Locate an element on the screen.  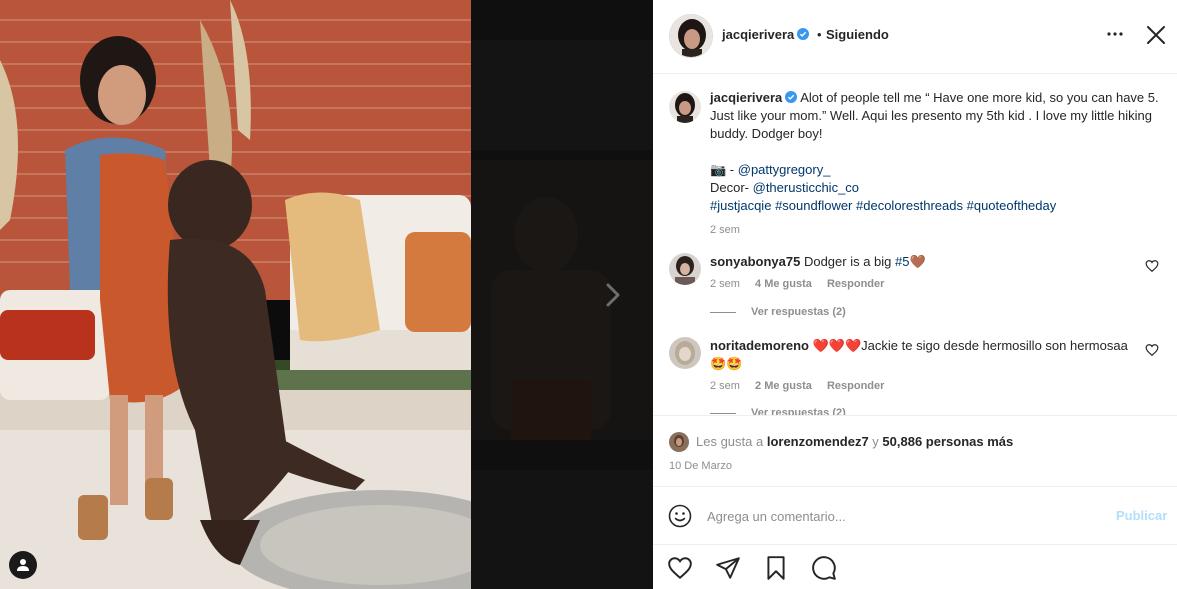
share-icon is located at coordinates (728, 568).